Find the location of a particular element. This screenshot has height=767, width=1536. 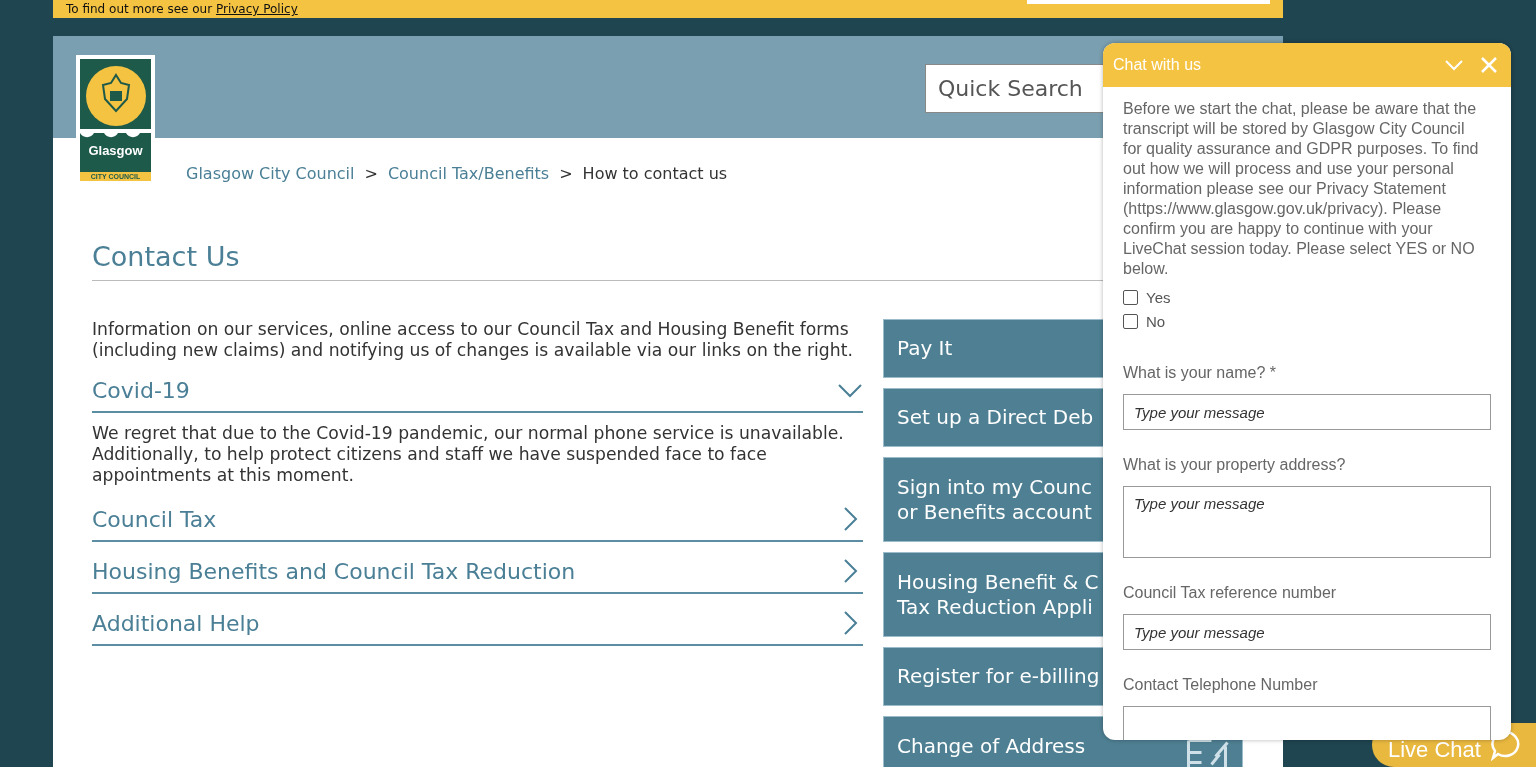

accordion-title: Additional Help is located at coordinates (176, 623).